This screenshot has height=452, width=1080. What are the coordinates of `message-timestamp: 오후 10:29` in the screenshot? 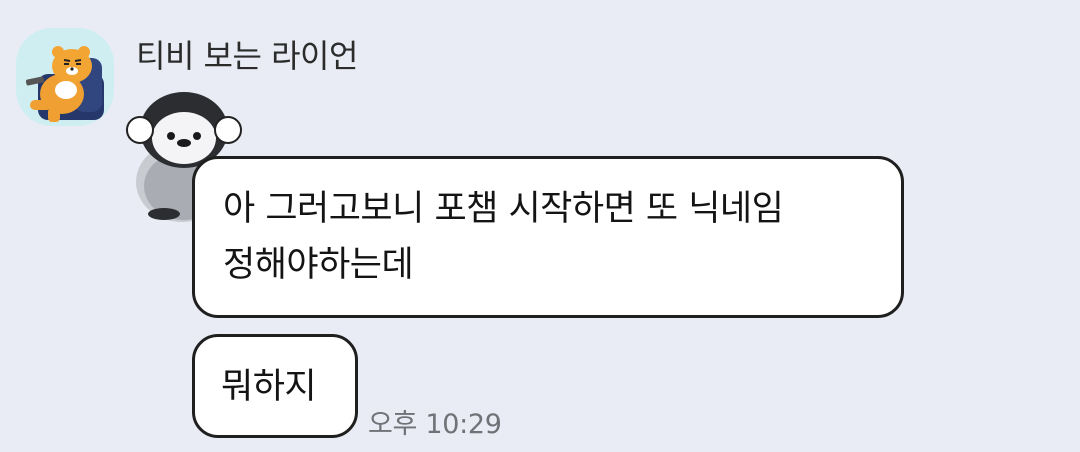 It's located at (435, 424).